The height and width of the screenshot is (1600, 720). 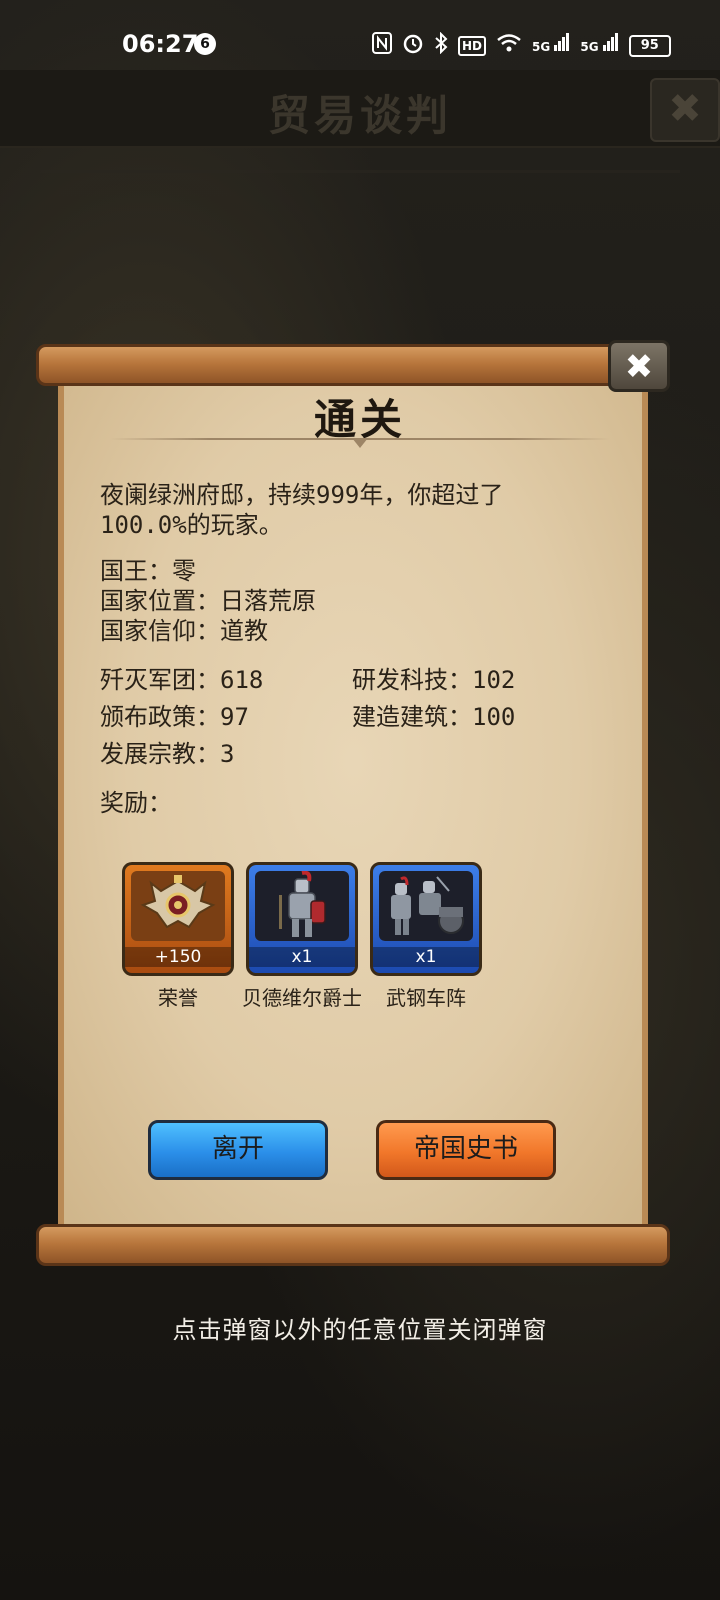 What do you see at coordinates (178, 906) in the screenshot?
I see `honor-emblem-icon` at bounding box center [178, 906].